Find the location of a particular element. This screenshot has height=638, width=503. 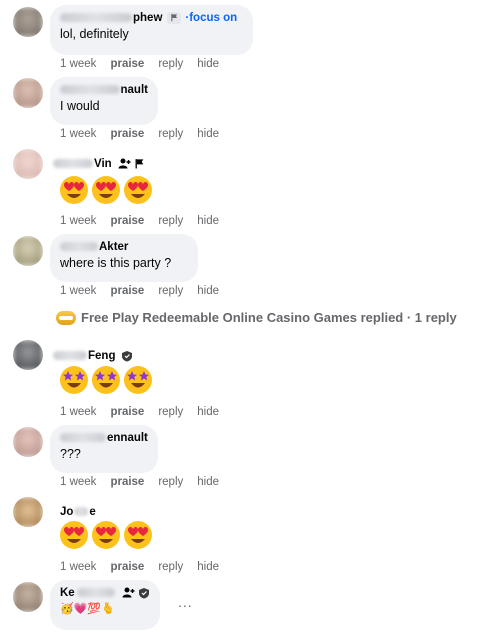

comment-bubble: Ke 🥳💗💯🫰 is located at coordinates (105, 605).